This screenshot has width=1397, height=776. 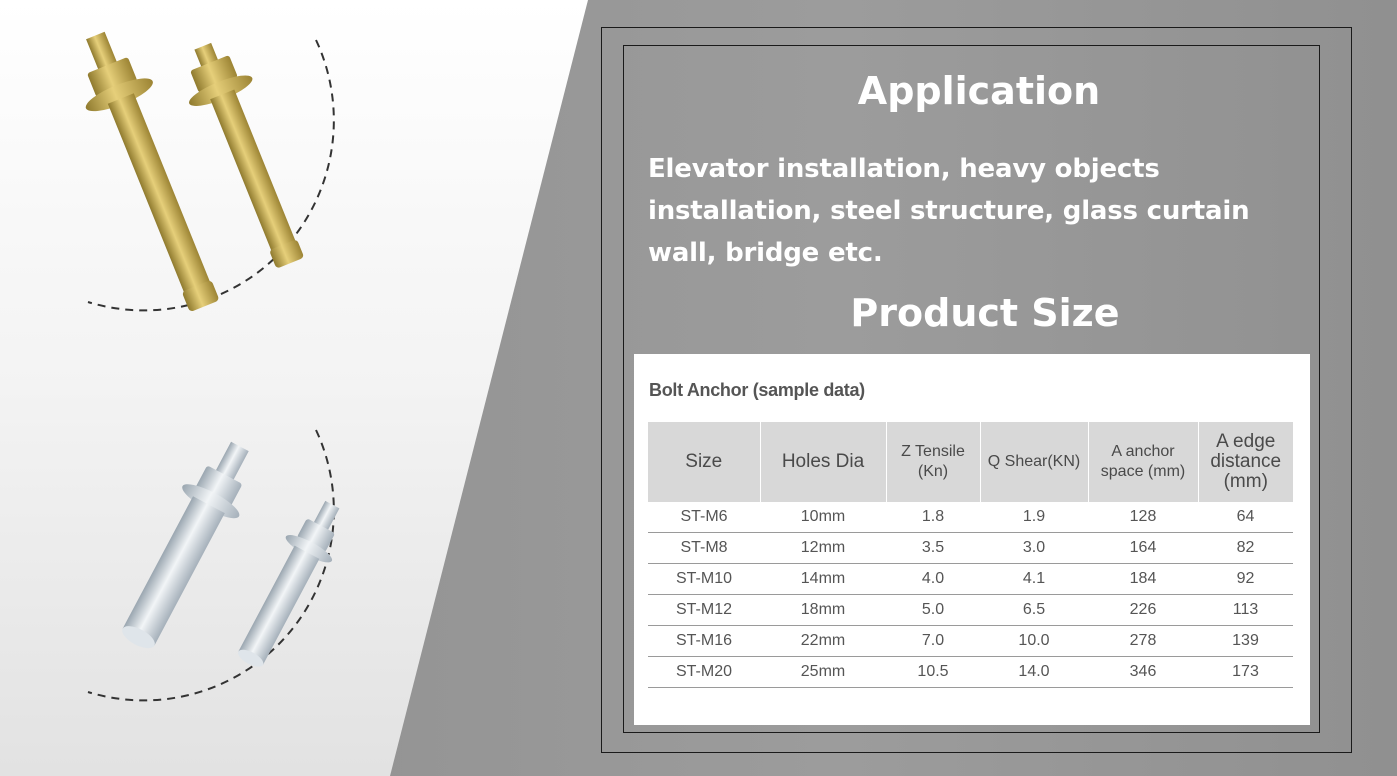 What do you see at coordinates (1143, 610) in the screenshot?
I see `cell-anchor-space: 226` at bounding box center [1143, 610].